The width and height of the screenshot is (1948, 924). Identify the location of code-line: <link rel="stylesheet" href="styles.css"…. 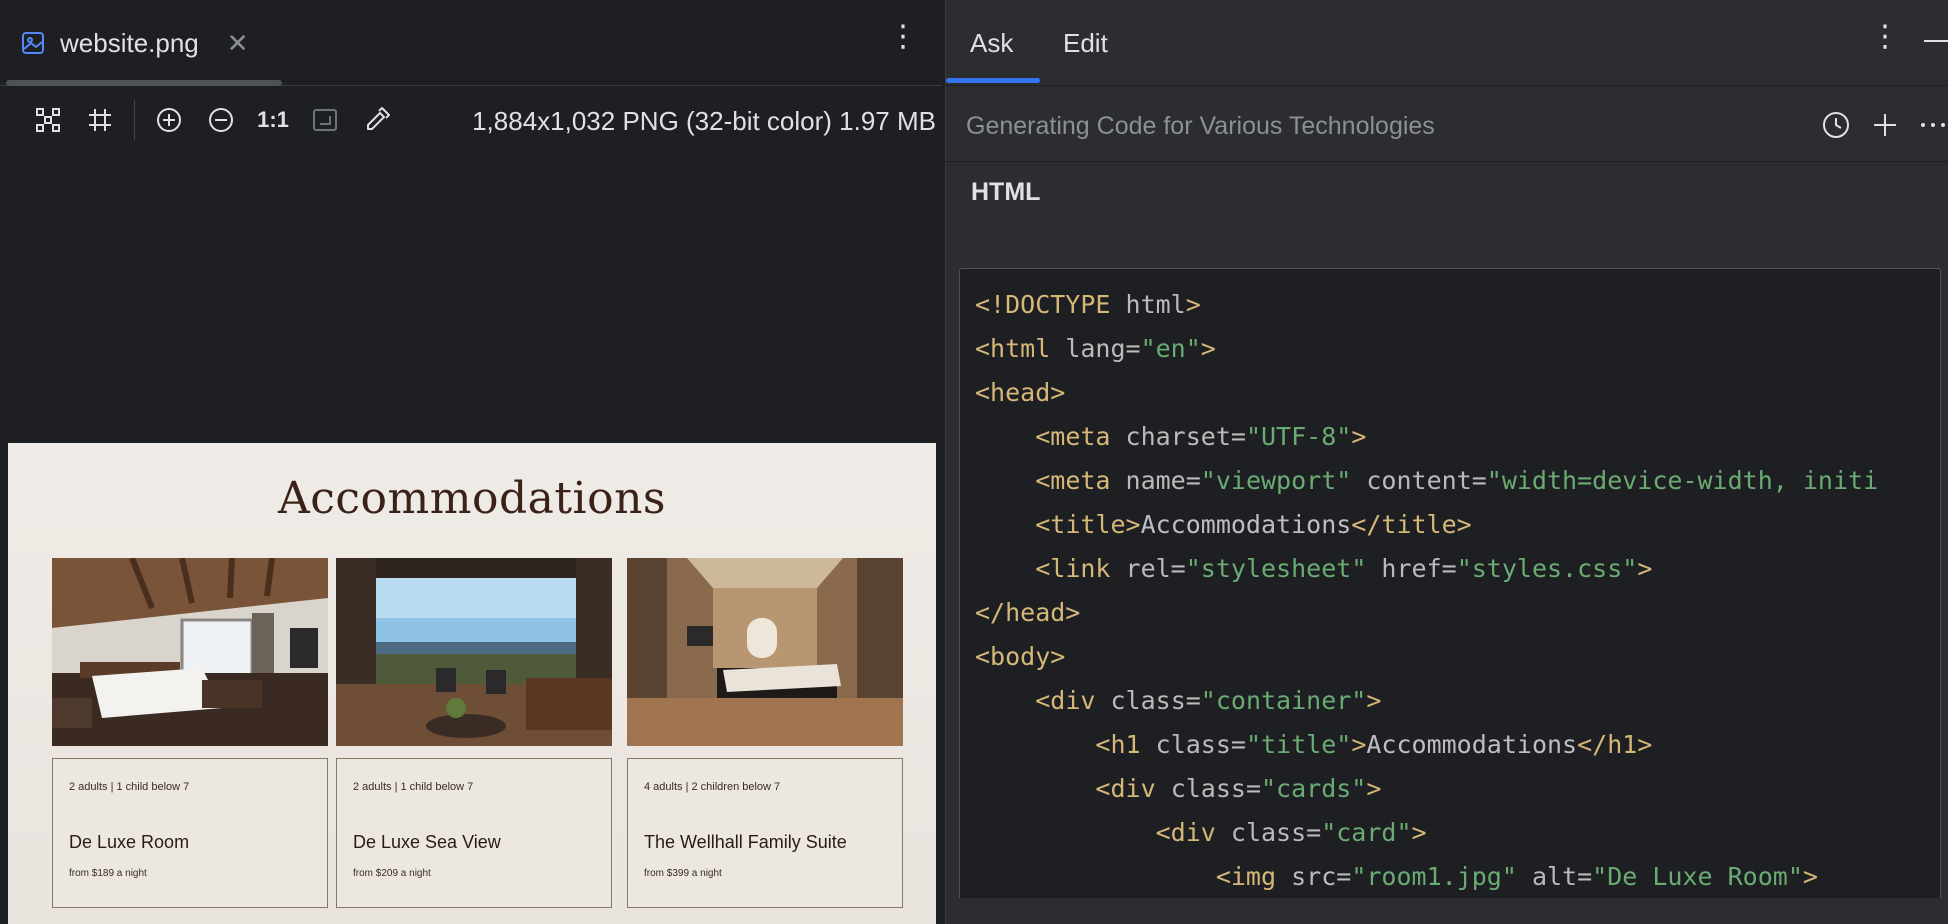
(1450, 569).